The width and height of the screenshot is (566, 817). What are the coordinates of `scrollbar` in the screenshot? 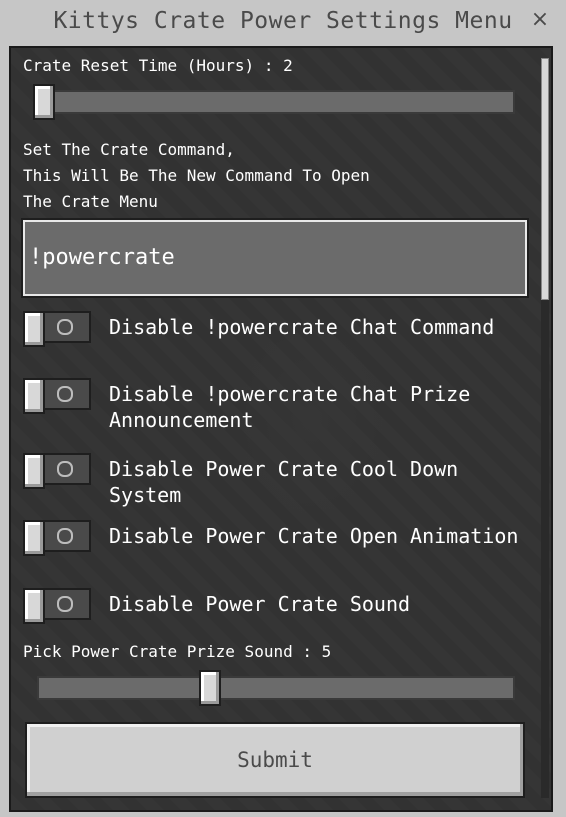 It's located at (545, 428).